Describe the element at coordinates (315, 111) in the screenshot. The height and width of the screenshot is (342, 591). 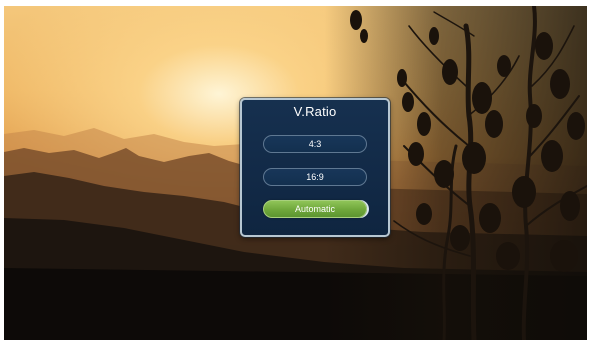
I see `dialog-title: V.Ratio` at that location.